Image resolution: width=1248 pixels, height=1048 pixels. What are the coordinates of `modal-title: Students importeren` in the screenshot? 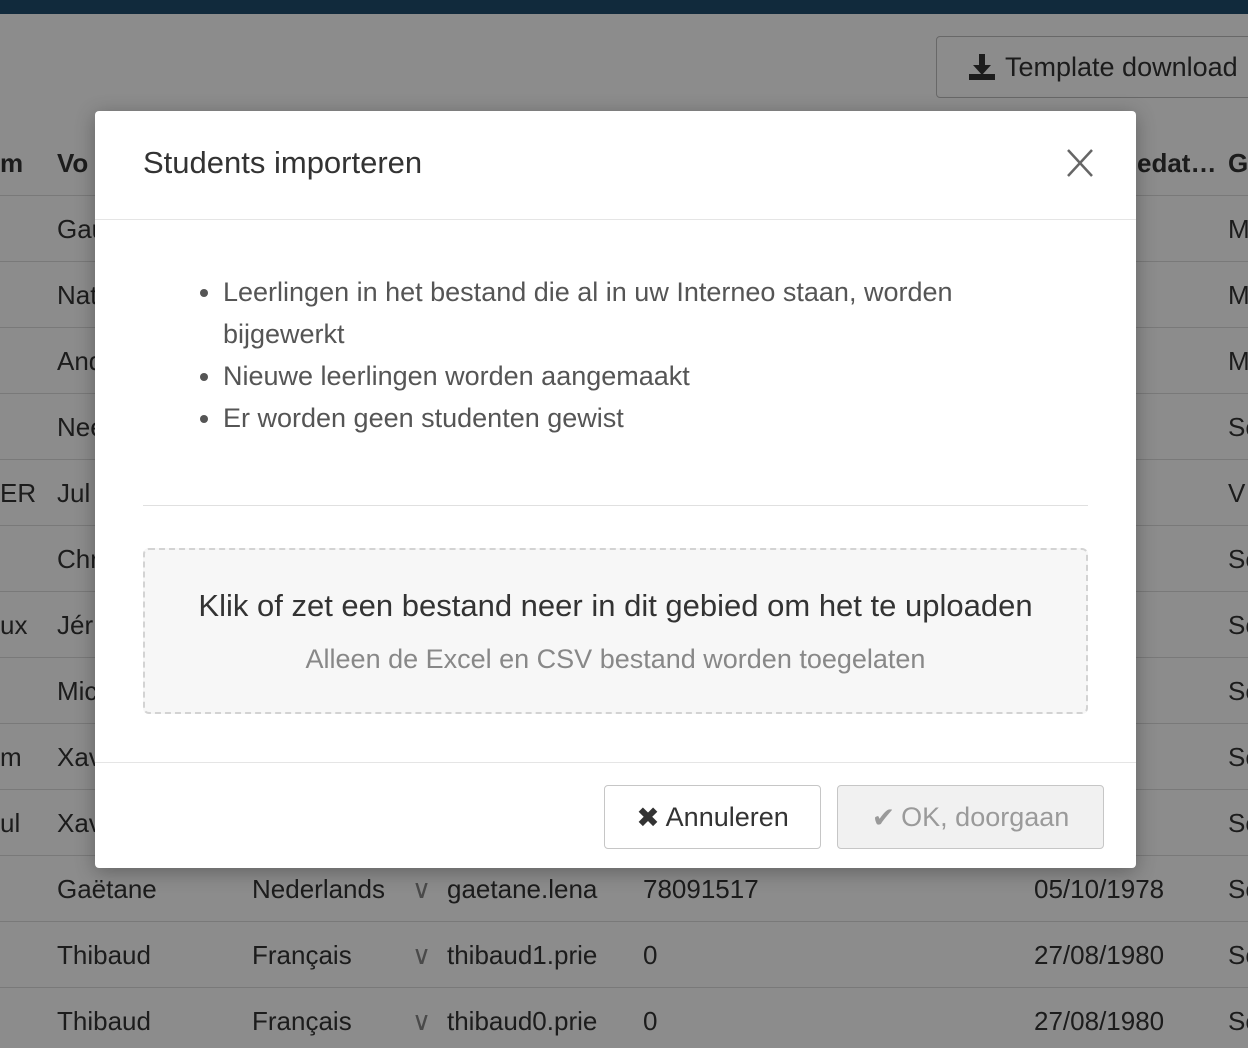 It's located at (283, 162).